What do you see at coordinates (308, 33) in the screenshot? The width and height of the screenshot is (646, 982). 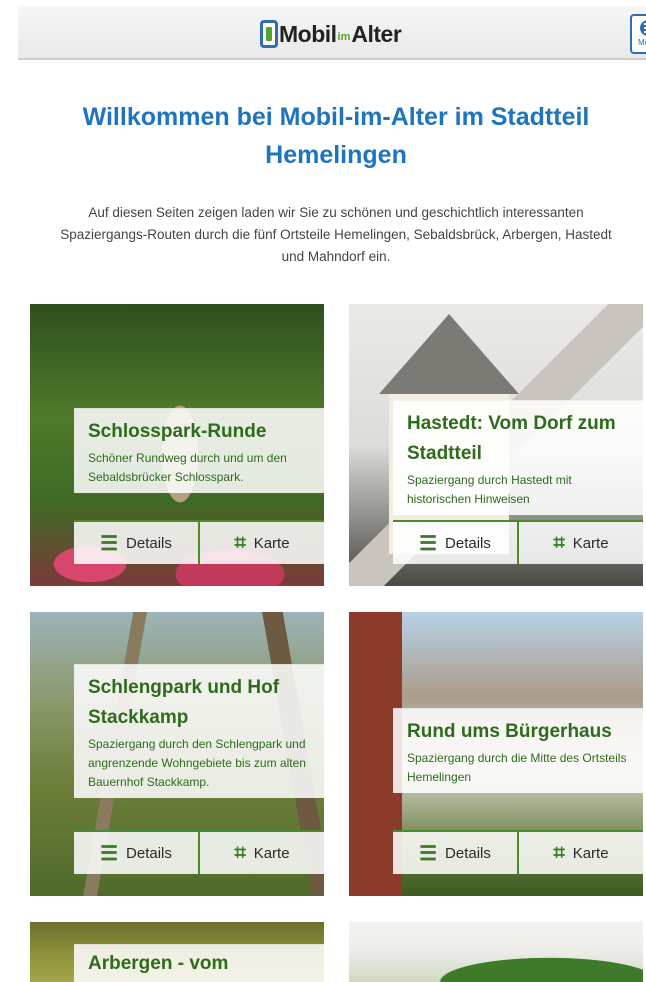 I see `logo-text-mobil: Mobil` at bounding box center [308, 33].